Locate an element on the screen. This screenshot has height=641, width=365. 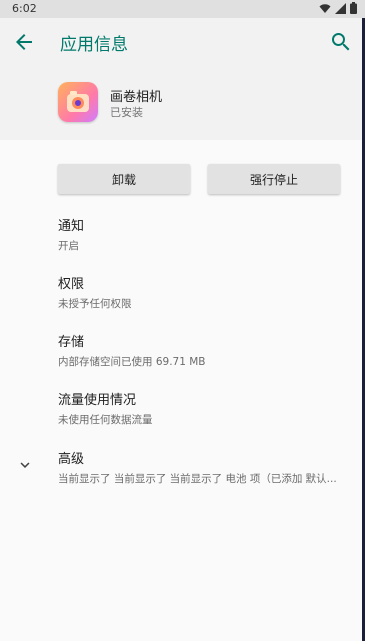
camera-icon is located at coordinates (78, 101).